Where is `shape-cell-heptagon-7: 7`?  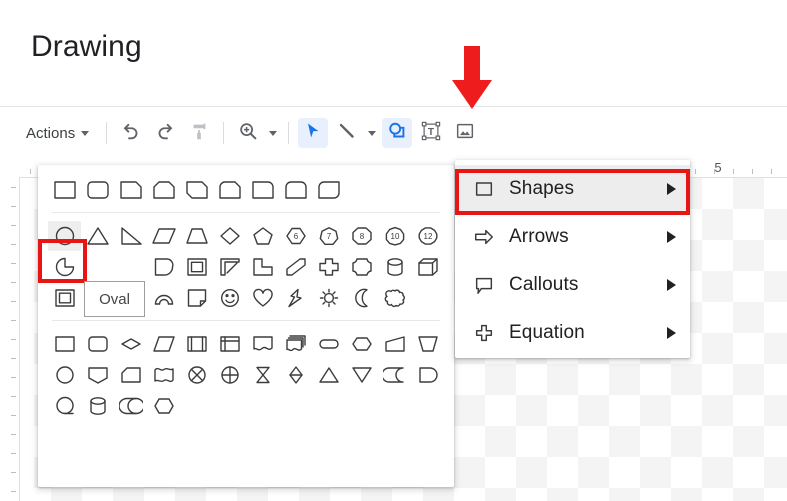
shape-cell-heptagon-7: 7 is located at coordinates (328, 236).